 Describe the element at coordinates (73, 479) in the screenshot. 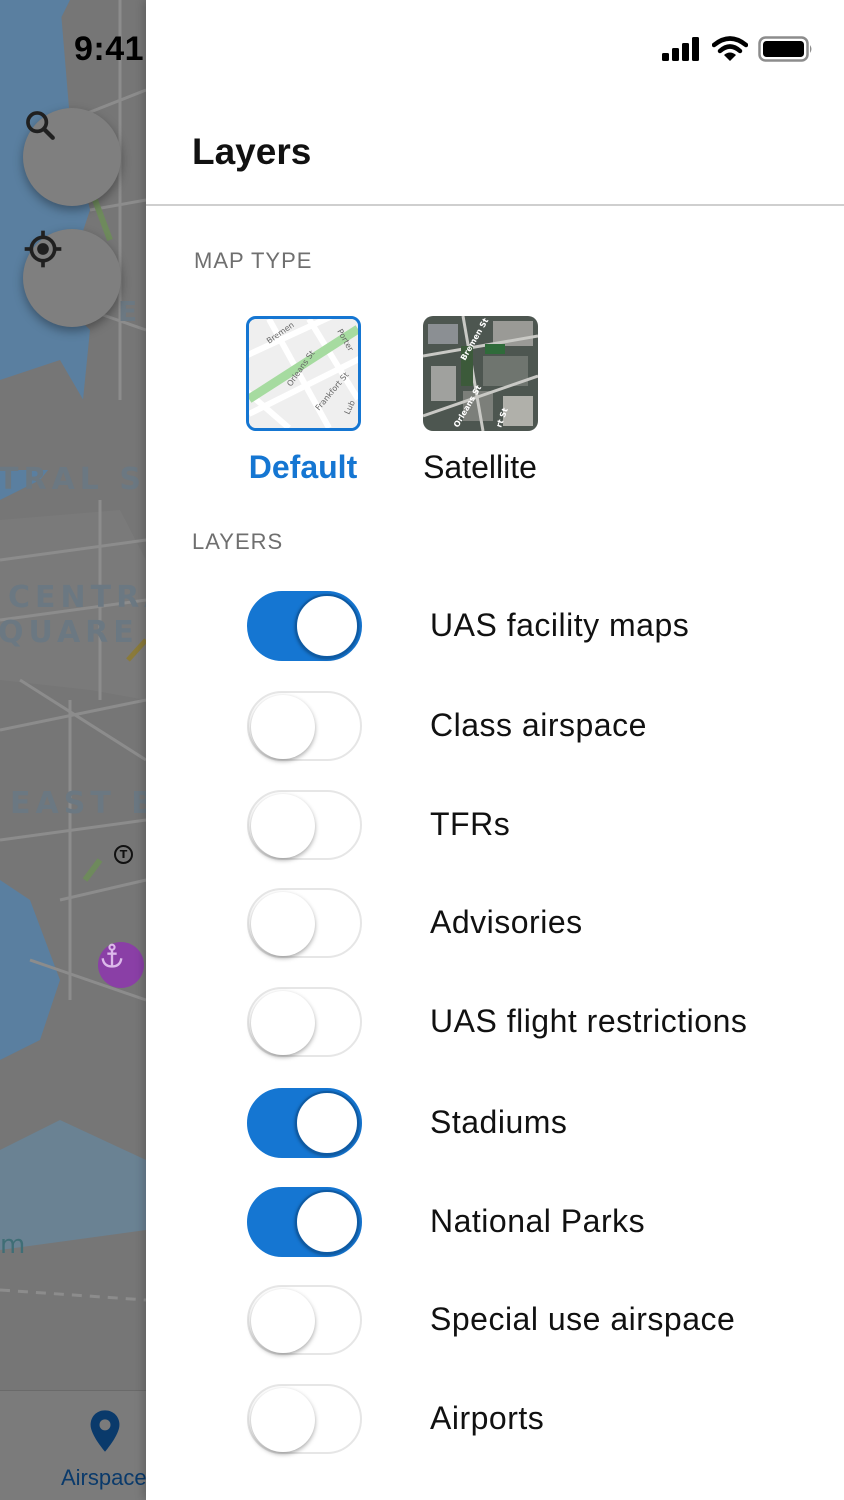

I see `map-label: TRAL S` at that location.